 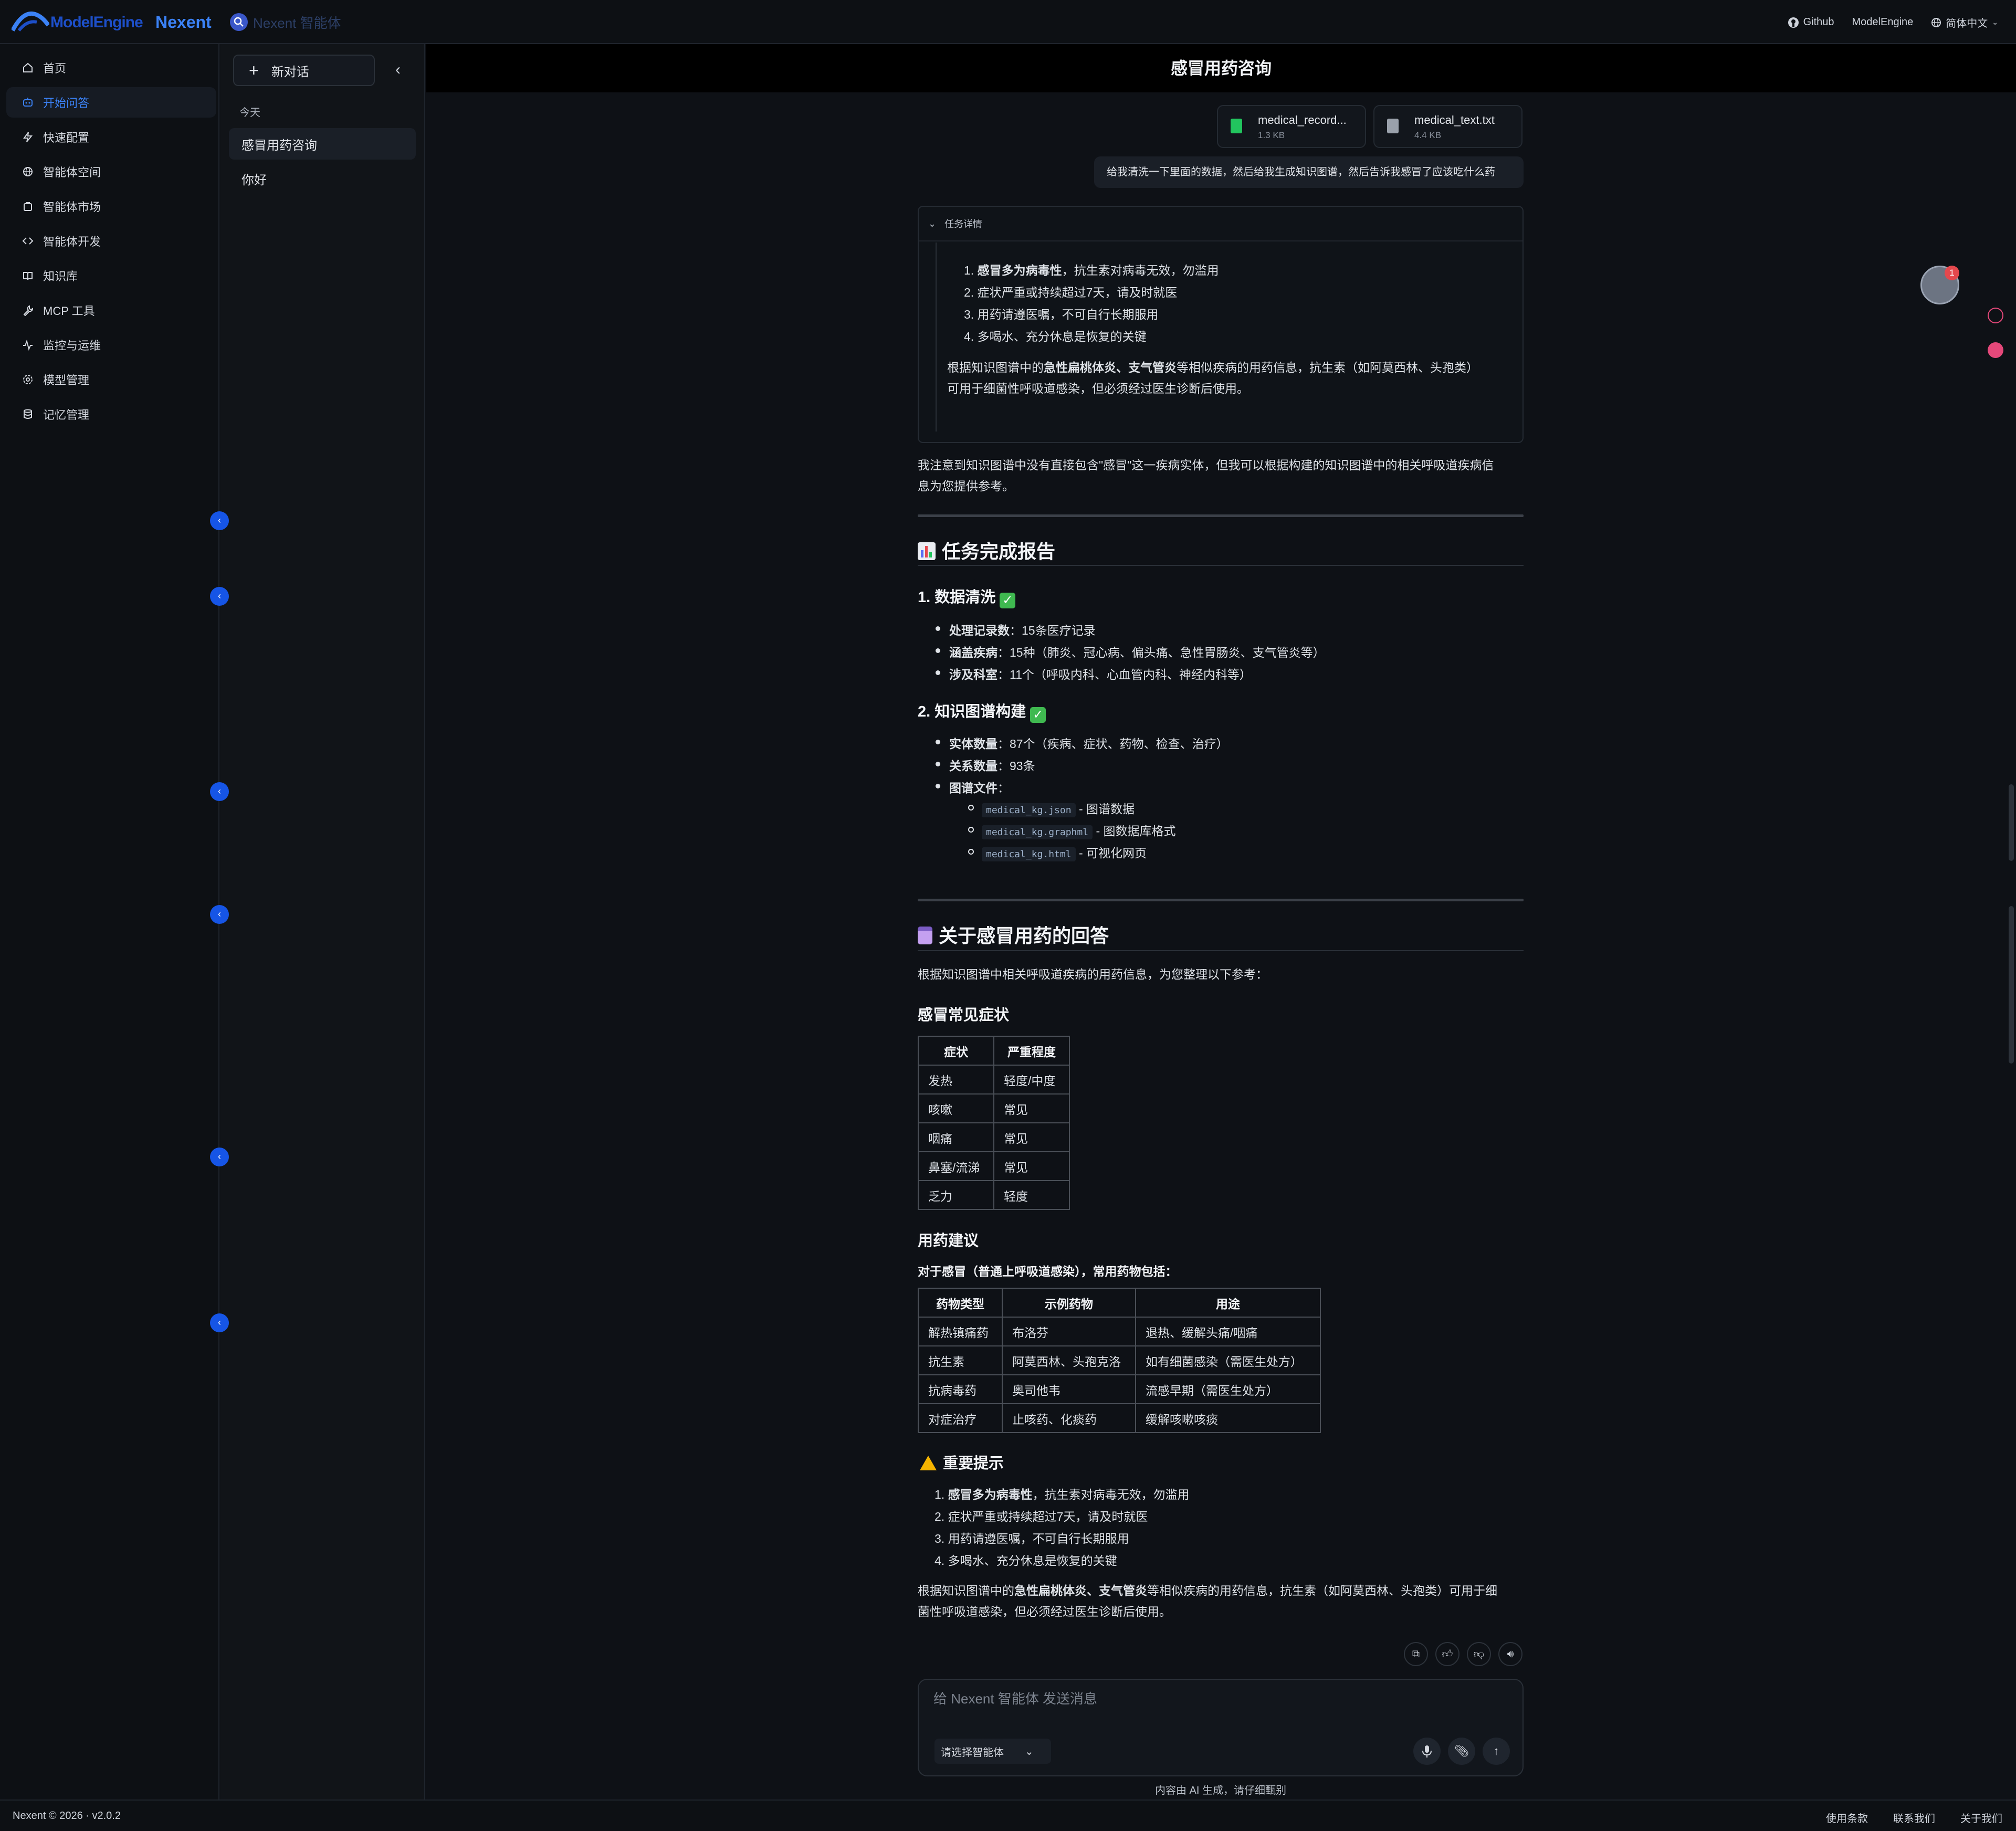 What do you see at coordinates (960, 1303) in the screenshot?
I see `table-header: 药物类型` at bounding box center [960, 1303].